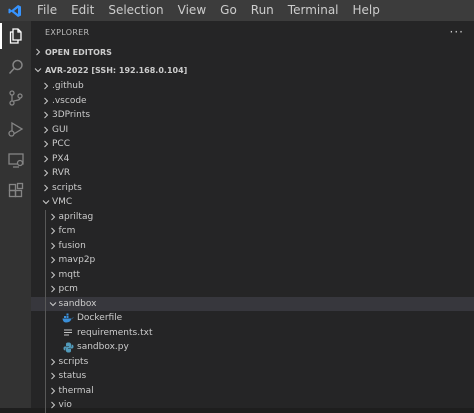 The width and height of the screenshot is (474, 413). Describe the element at coordinates (228, 10) in the screenshot. I see `menu-item-go: Go` at that location.